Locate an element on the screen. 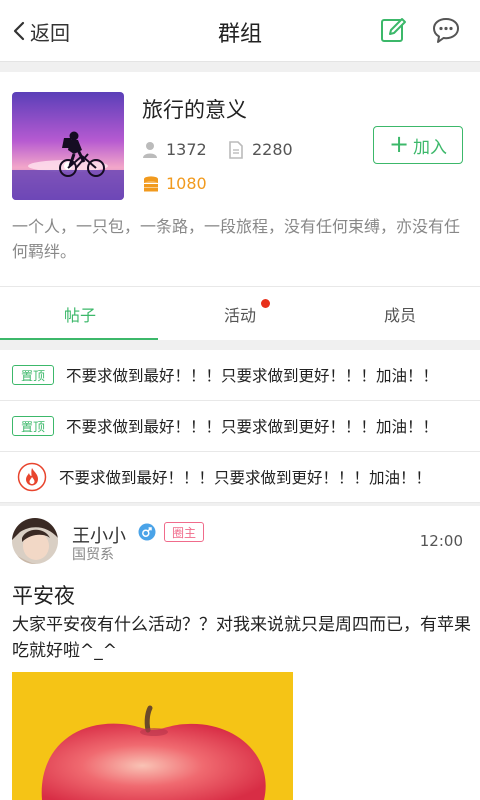 The image size is (480, 800). coins-stat: 1080 is located at coordinates (174, 183).